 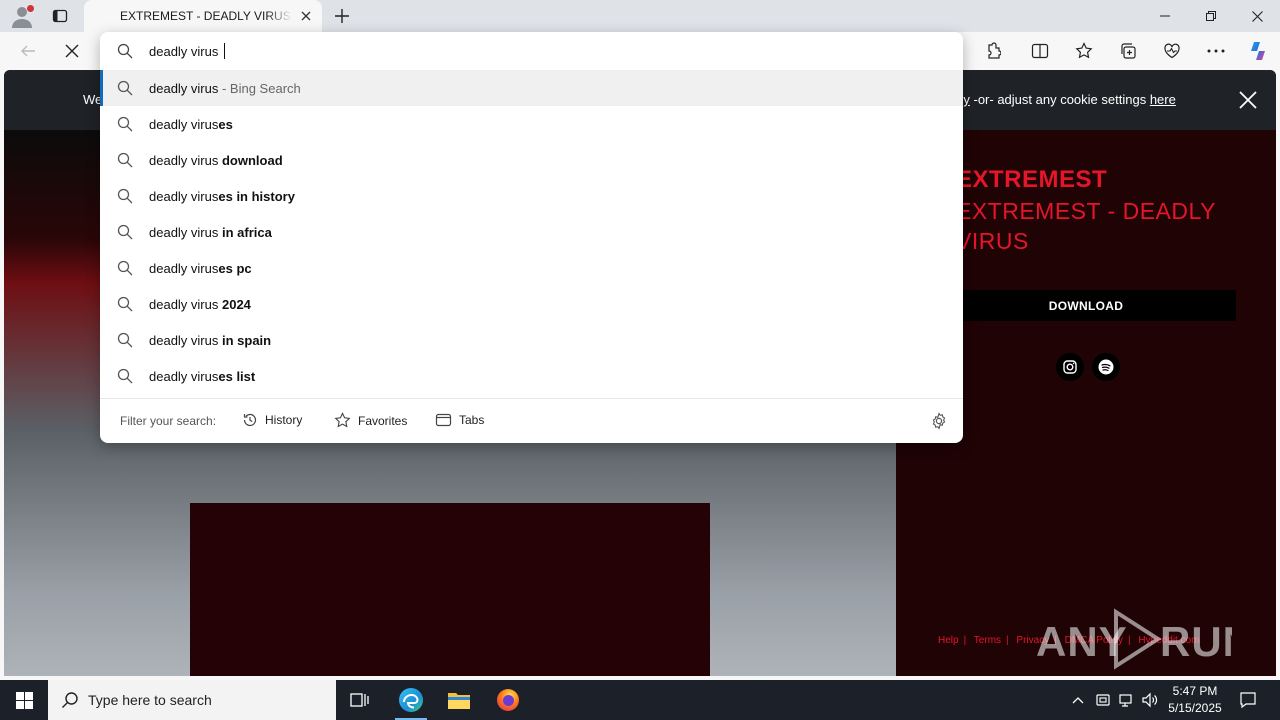 What do you see at coordinates (200, 304) in the screenshot?
I see `suggestion-text: deadly virus 2024` at bounding box center [200, 304].